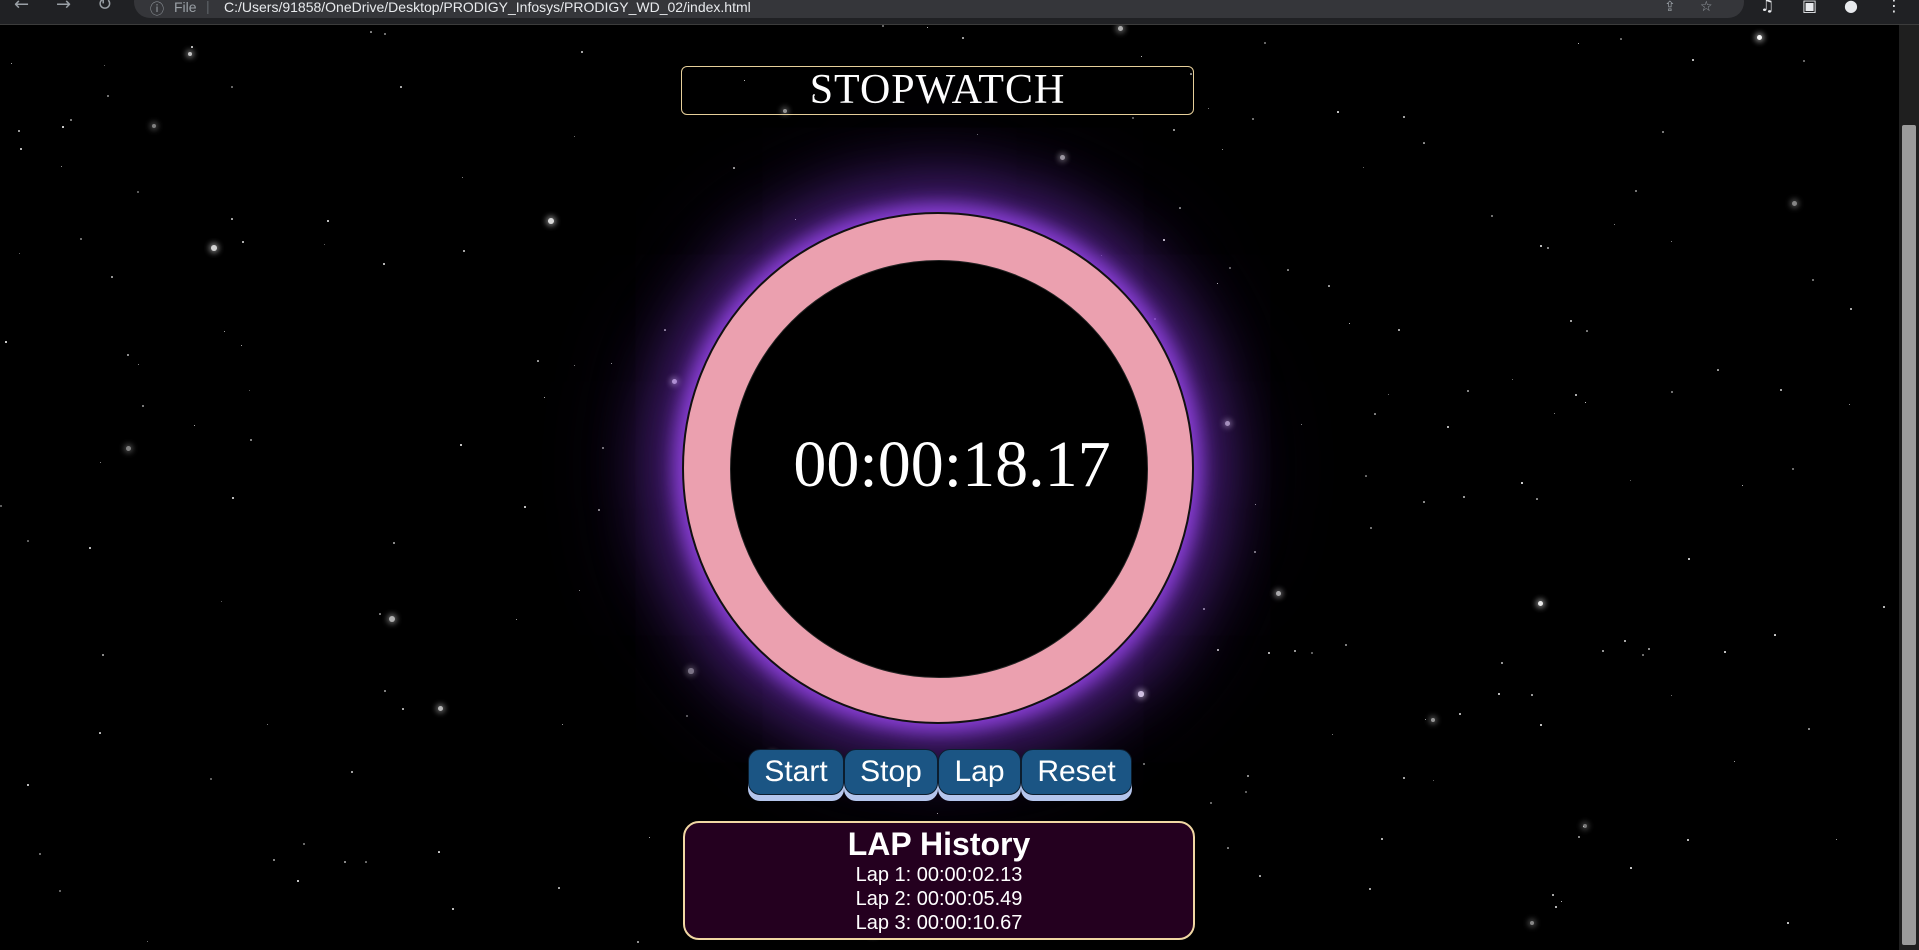  What do you see at coordinates (979, 772) in the screenshot?
I see `lap-button: Lap` at bounding box center [979, 772].